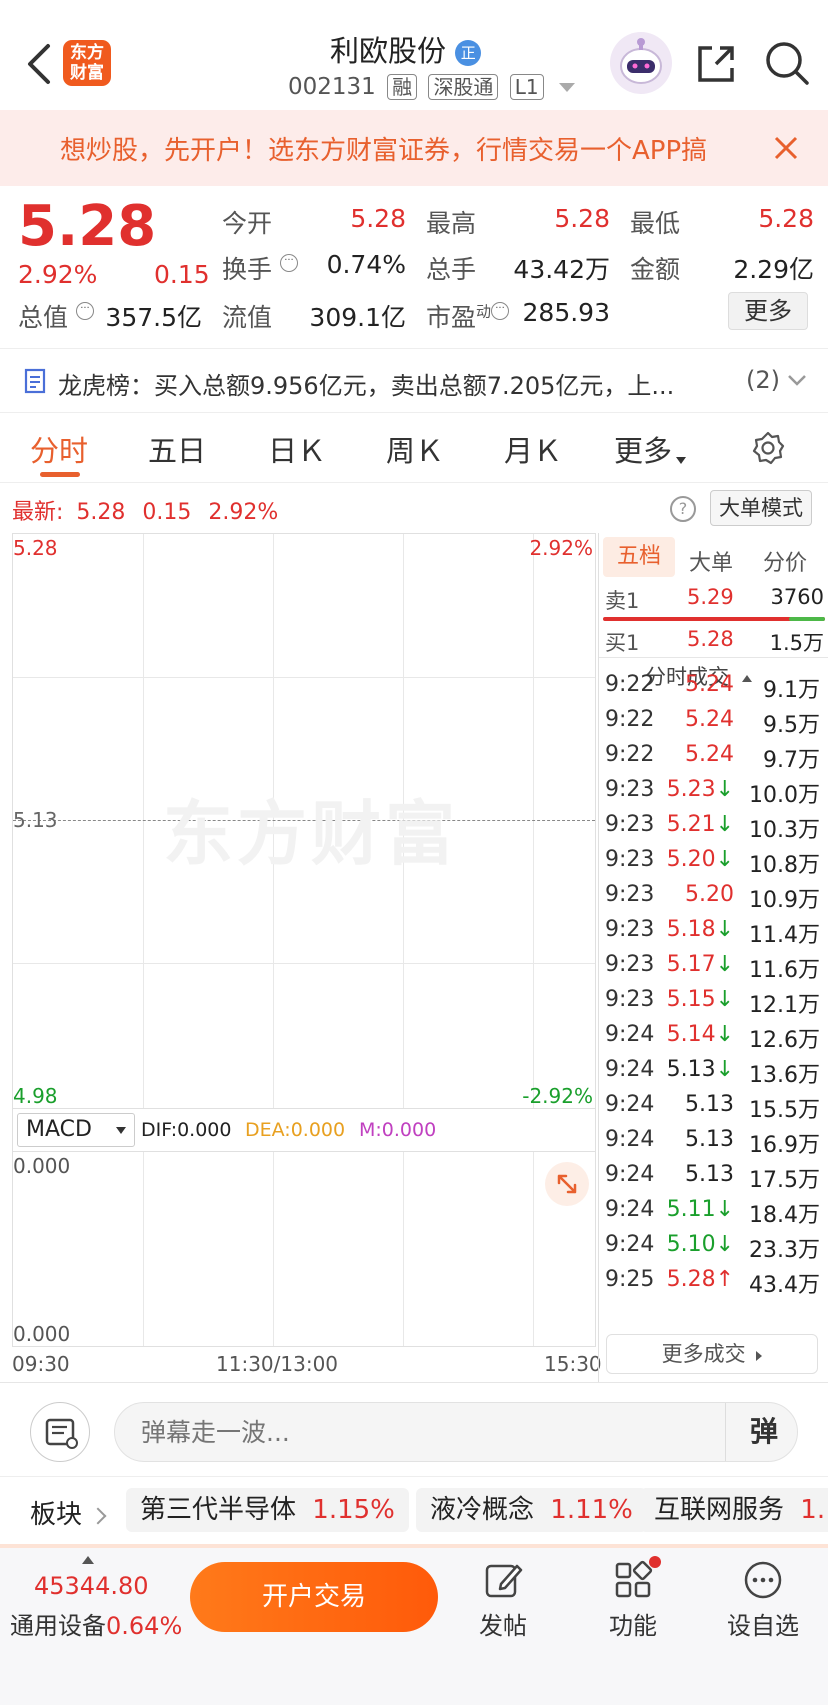 This screenshot has height=1705, width=828. I want to click on x-axis-end: 15:30, so click(573, 1364).